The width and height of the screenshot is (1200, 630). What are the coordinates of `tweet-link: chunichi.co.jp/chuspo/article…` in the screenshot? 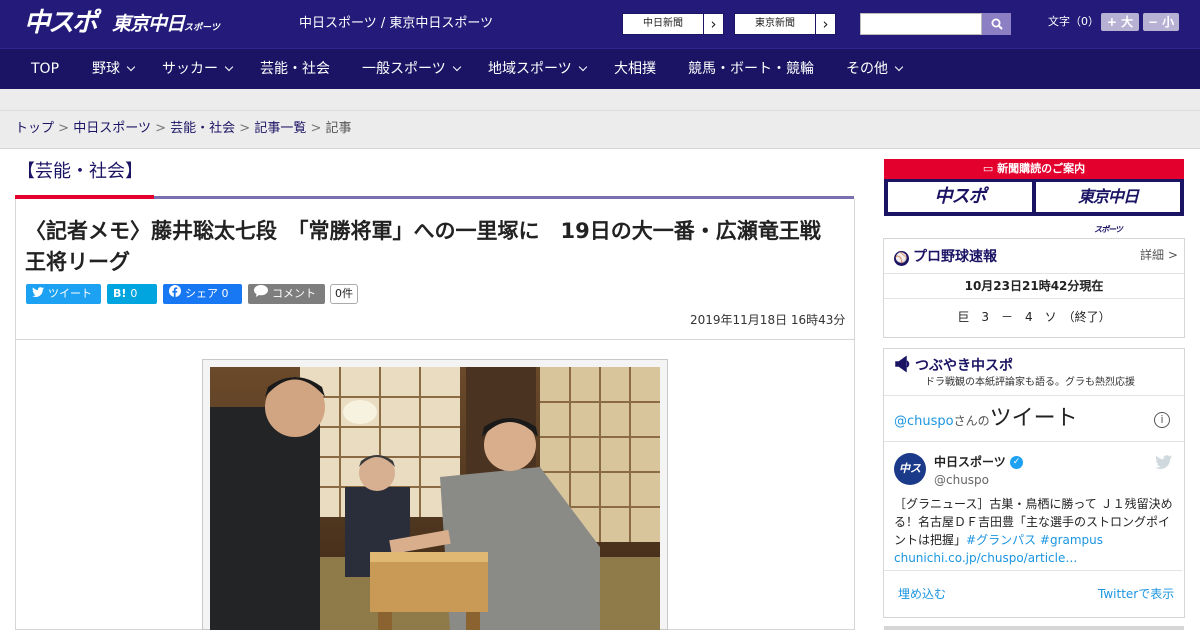 It's located at (985, 558).